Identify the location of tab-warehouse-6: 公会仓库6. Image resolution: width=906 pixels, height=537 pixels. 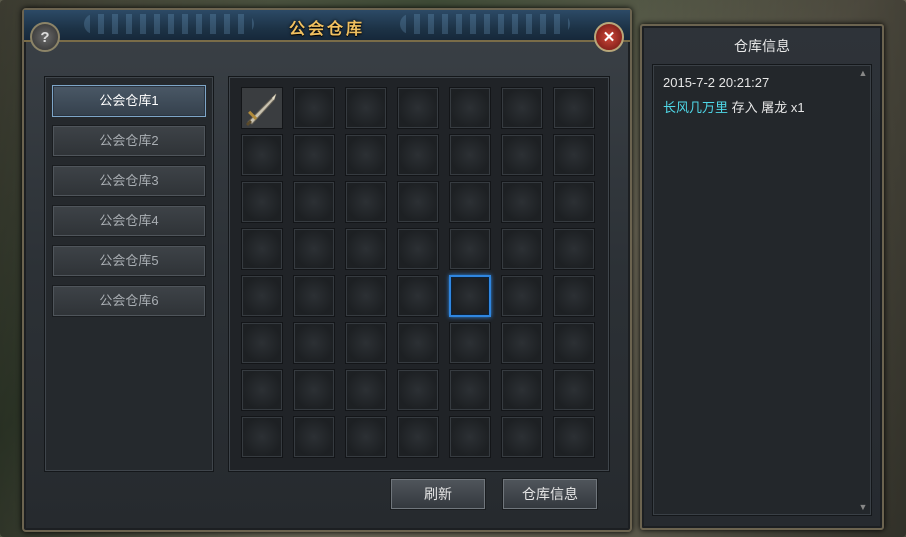
(129, 301).